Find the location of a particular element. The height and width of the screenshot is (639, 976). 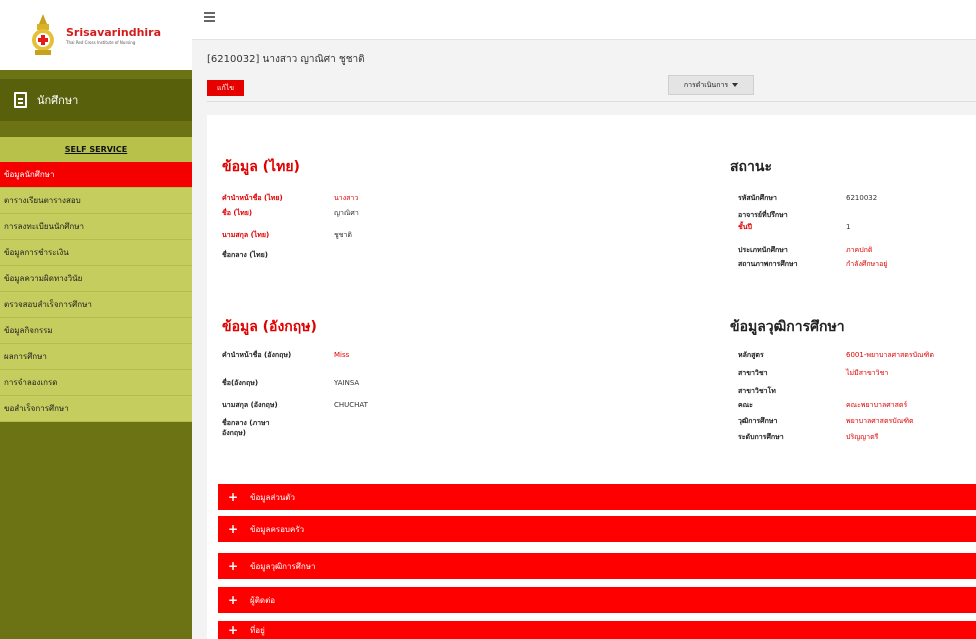

english-prefix-row: คำนำหน้าชื่อ (อังกฤษ) Miss is located at coordinates (285, 355).